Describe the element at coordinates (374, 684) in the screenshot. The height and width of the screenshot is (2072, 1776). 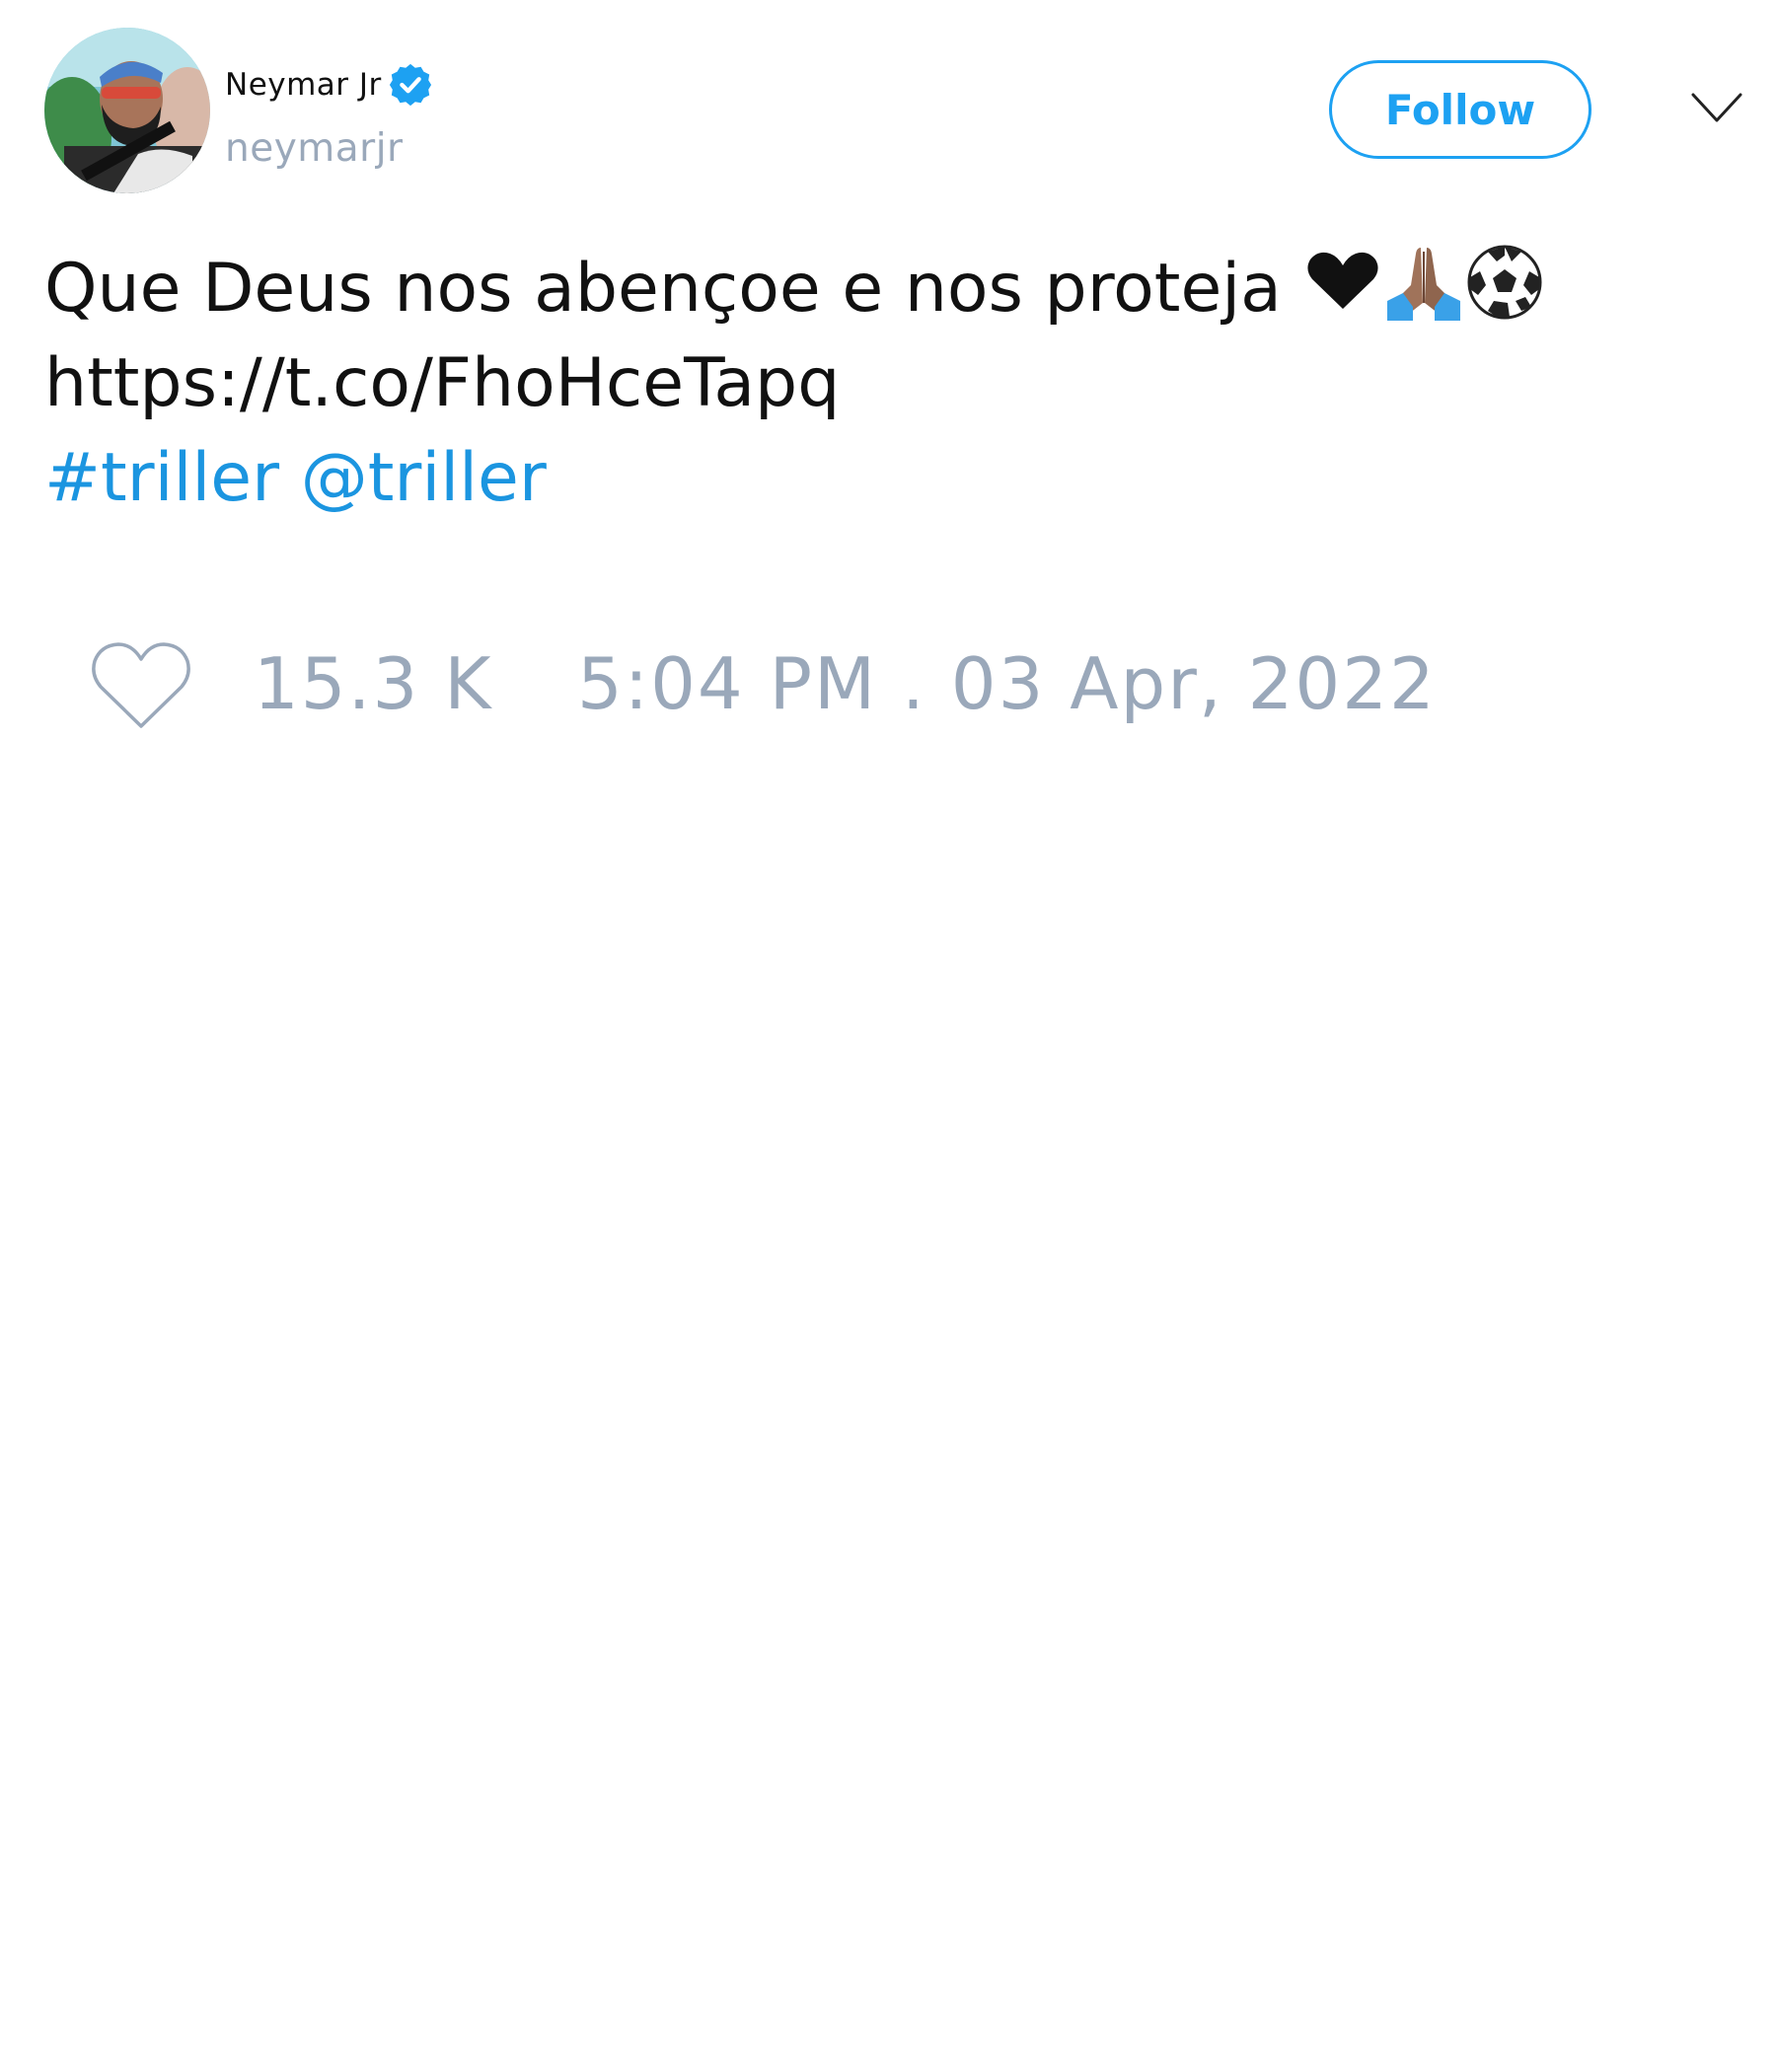
I see `like-count: 15.3 K` at that location.